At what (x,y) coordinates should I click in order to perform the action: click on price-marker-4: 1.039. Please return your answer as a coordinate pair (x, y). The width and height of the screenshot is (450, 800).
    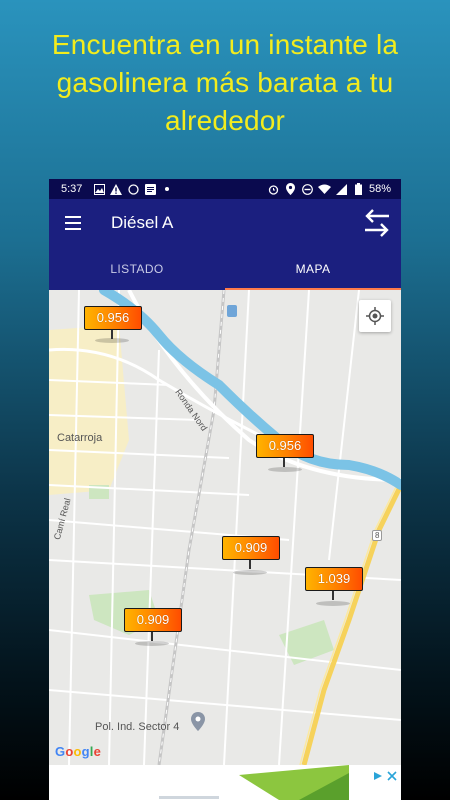
    Looking at the image, I should click on (334, 583).